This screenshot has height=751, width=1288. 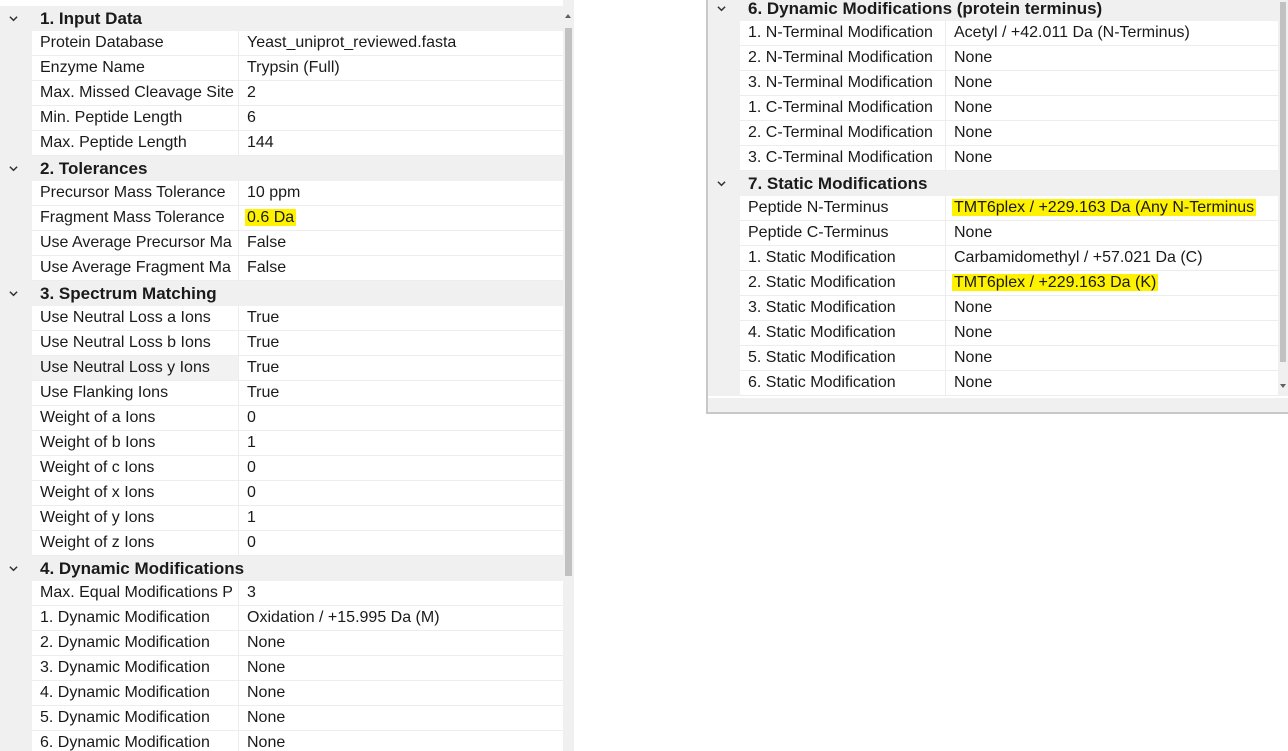 I want to click on category-header: 7. Static Modifications, so click(x=993, y=183).